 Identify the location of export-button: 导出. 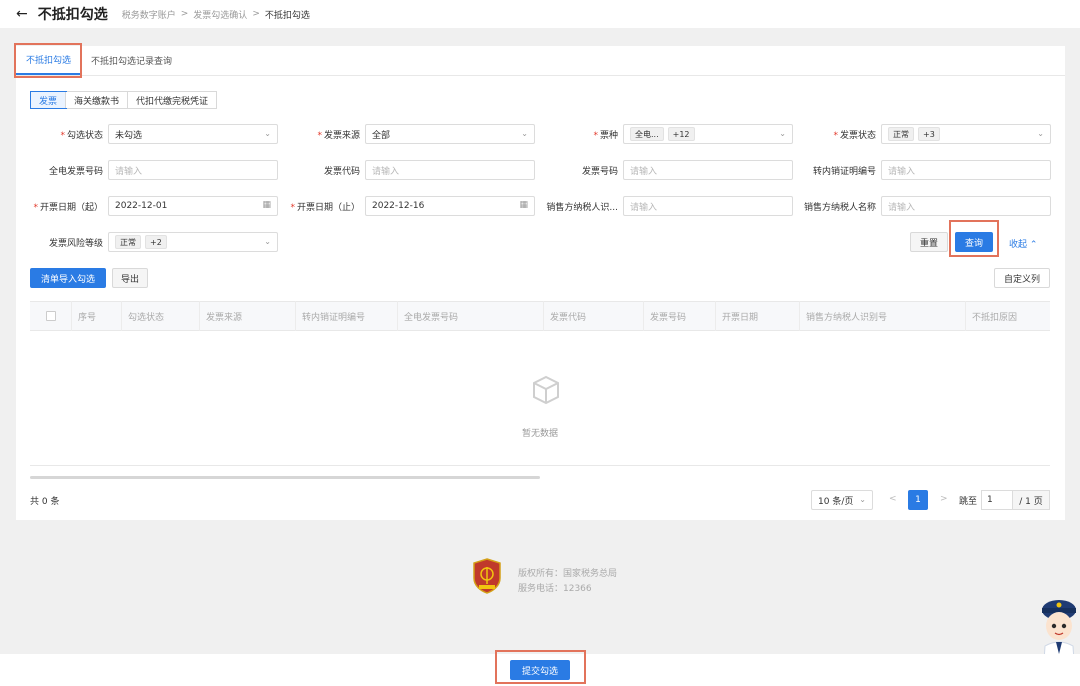
(130, 278).